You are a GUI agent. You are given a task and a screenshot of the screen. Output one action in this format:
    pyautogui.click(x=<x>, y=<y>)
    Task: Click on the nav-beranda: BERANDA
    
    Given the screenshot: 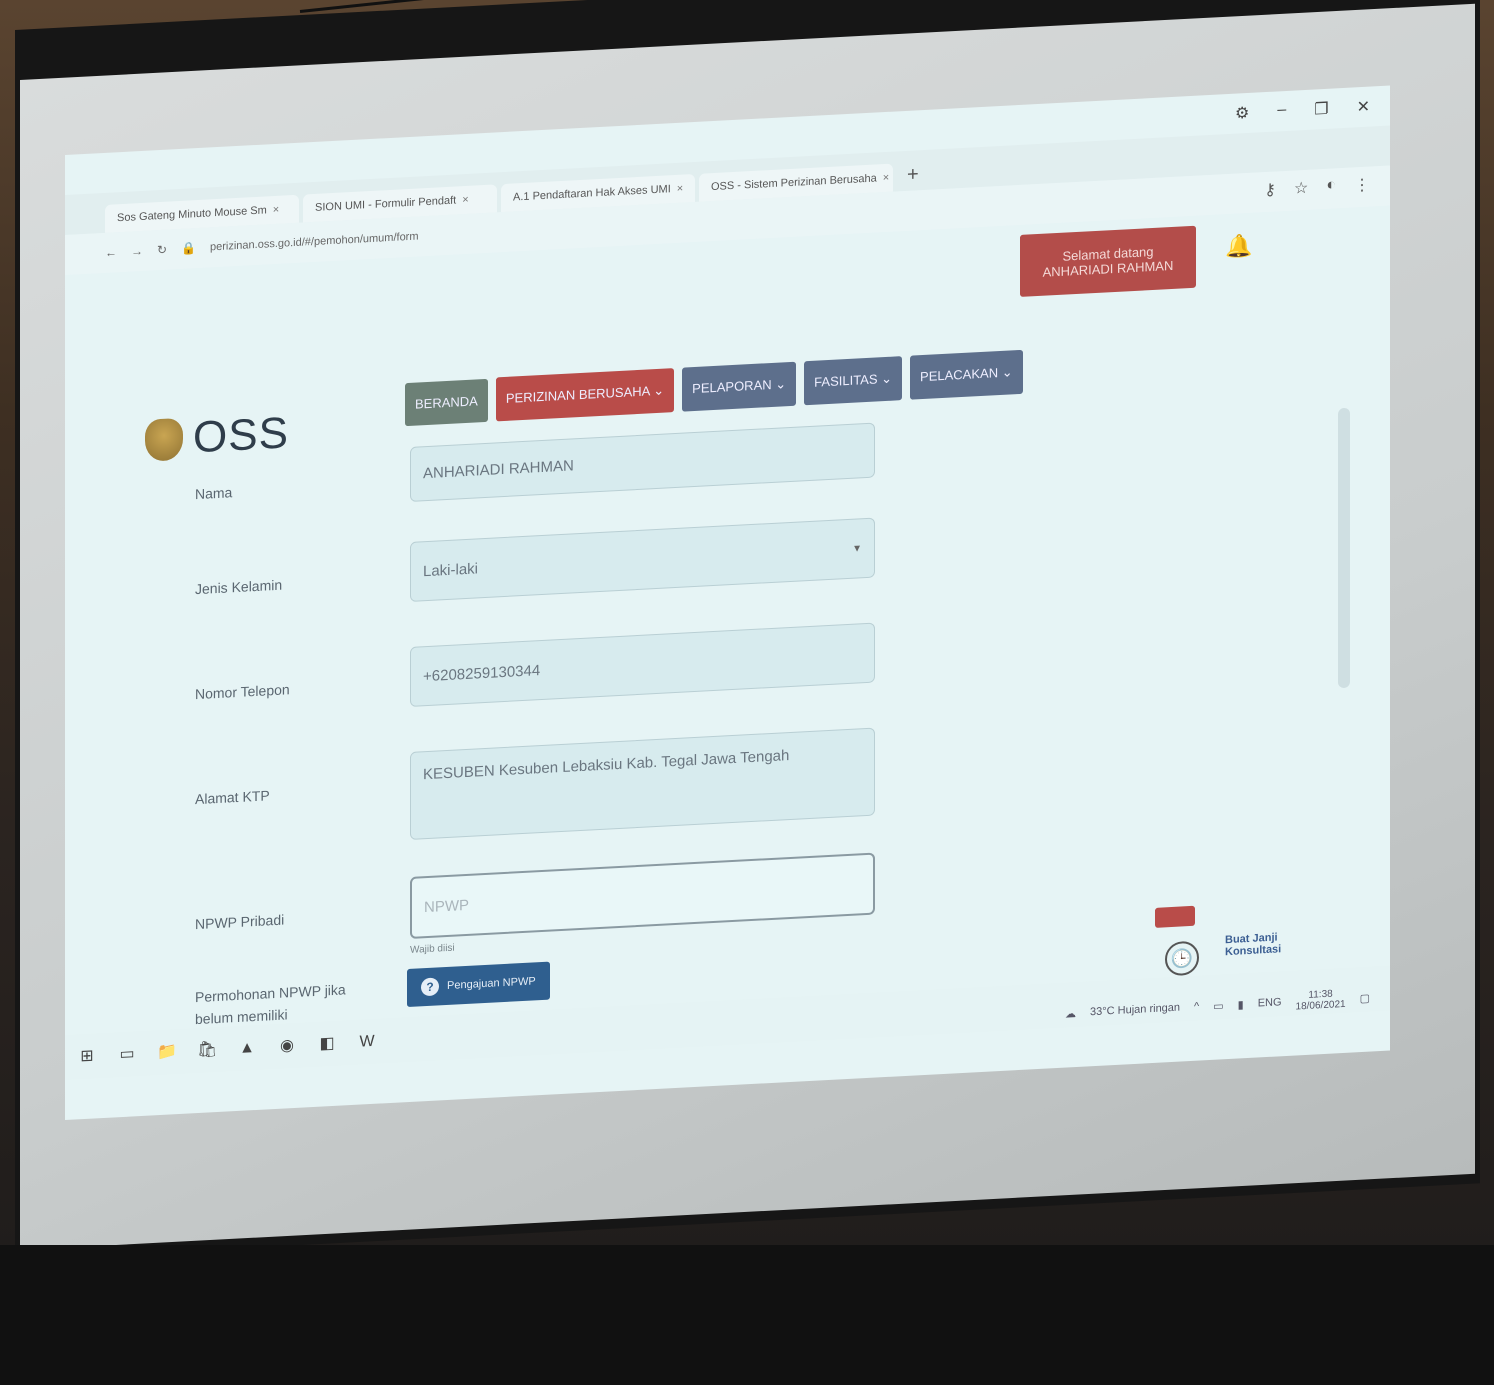 What is the action you would take?
    pyautogui.click(x=446, y=402)
    